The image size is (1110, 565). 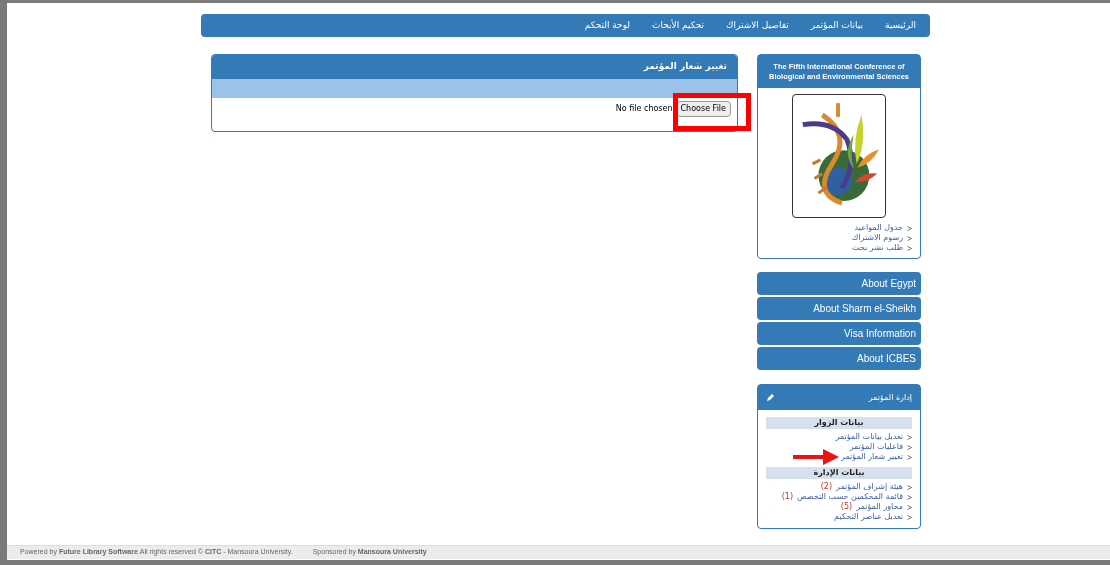 What do you see at coordinates (877, 238) in the screenshot?
I see `sidebar-link: رسوم الاشتراك` at bounding box center [877, 238].